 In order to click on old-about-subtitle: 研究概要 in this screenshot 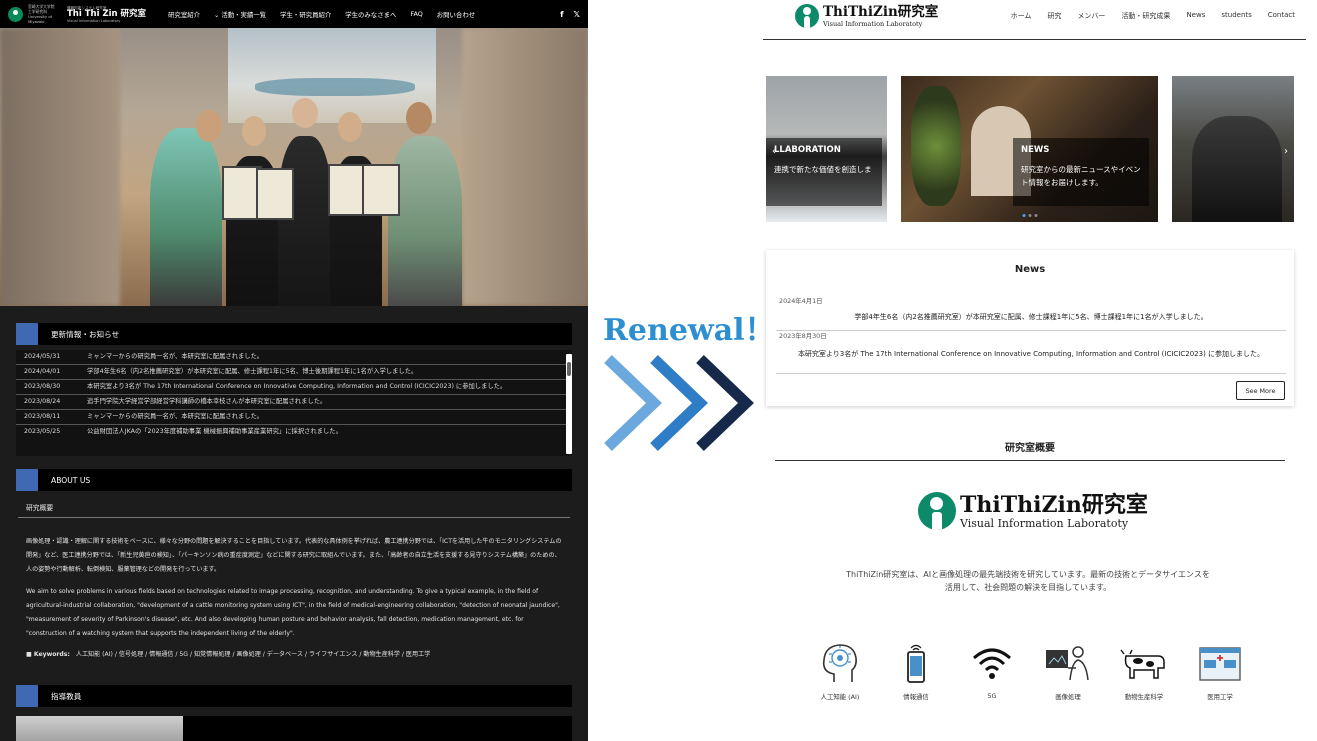, I will do `click(40, 508)`.